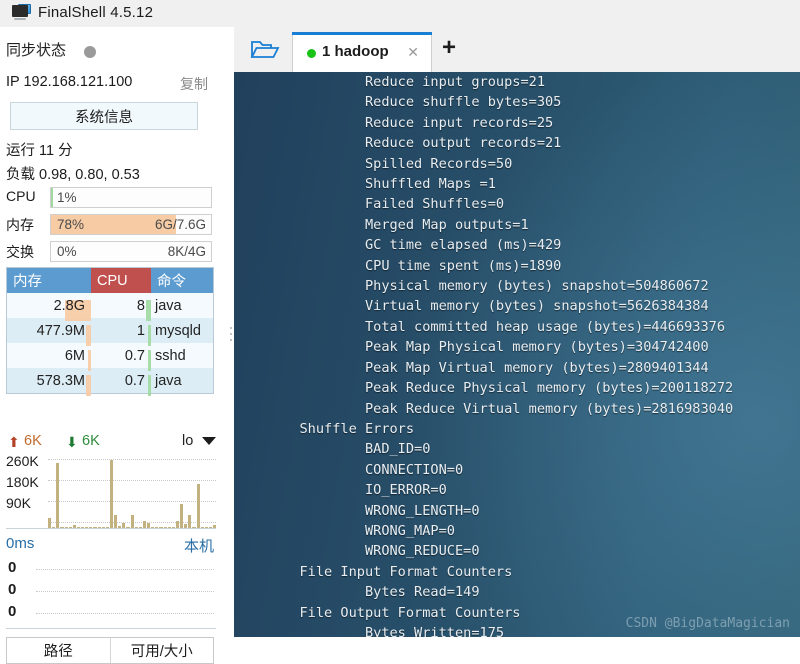  I want to click on cell-command: sshd, so click(170, 355).